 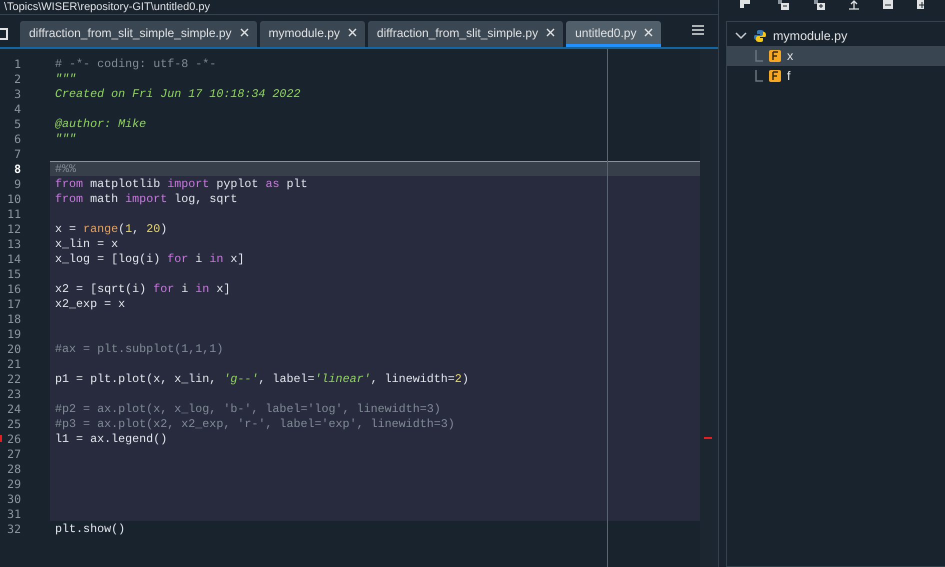 What do you see at coordinates (836, 76) in the screenshot?
I see `outline-item: f` at bounding box center [836, 76].